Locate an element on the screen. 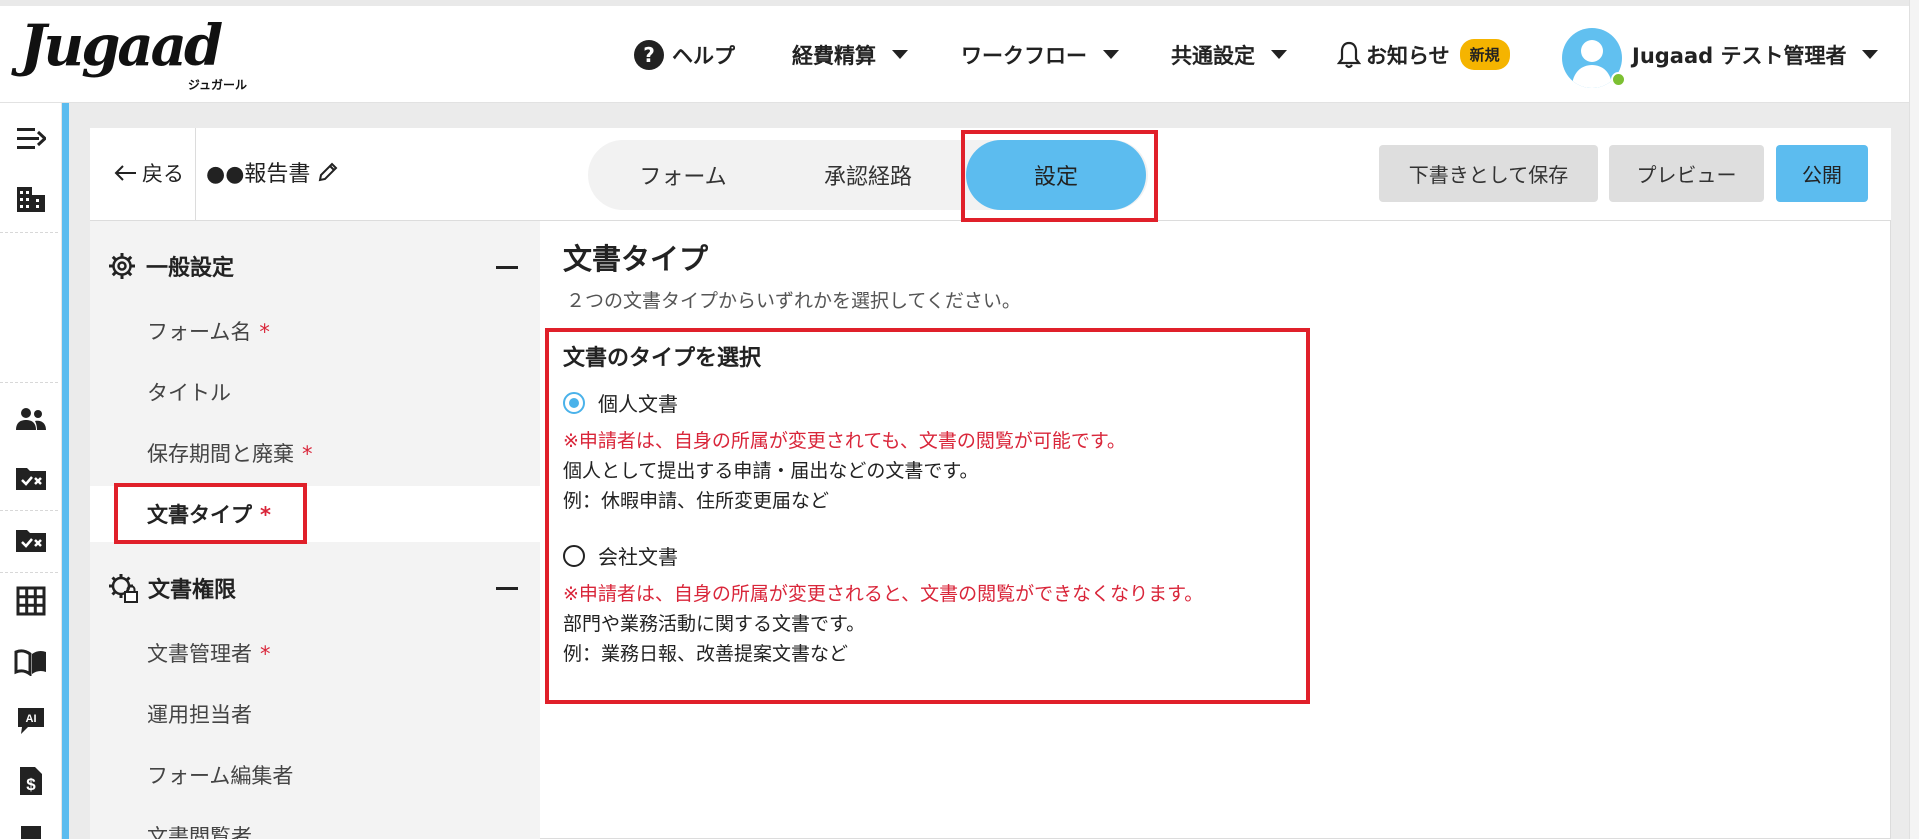  sidebar-item-label: 文書閲覧者 is located at coordinates (199, 832).